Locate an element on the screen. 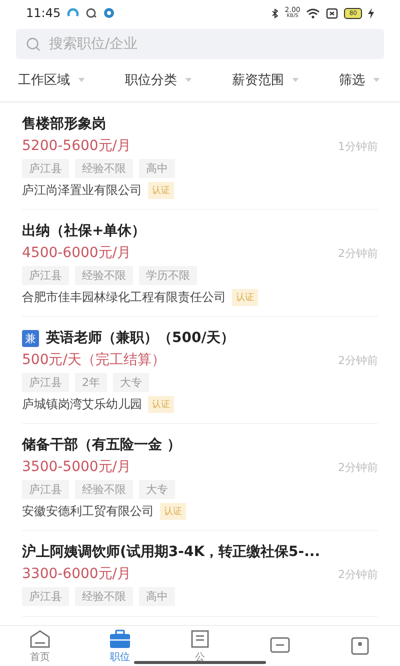 The image size is (400, 666). profile-icon is located at coordinates (360, 646).